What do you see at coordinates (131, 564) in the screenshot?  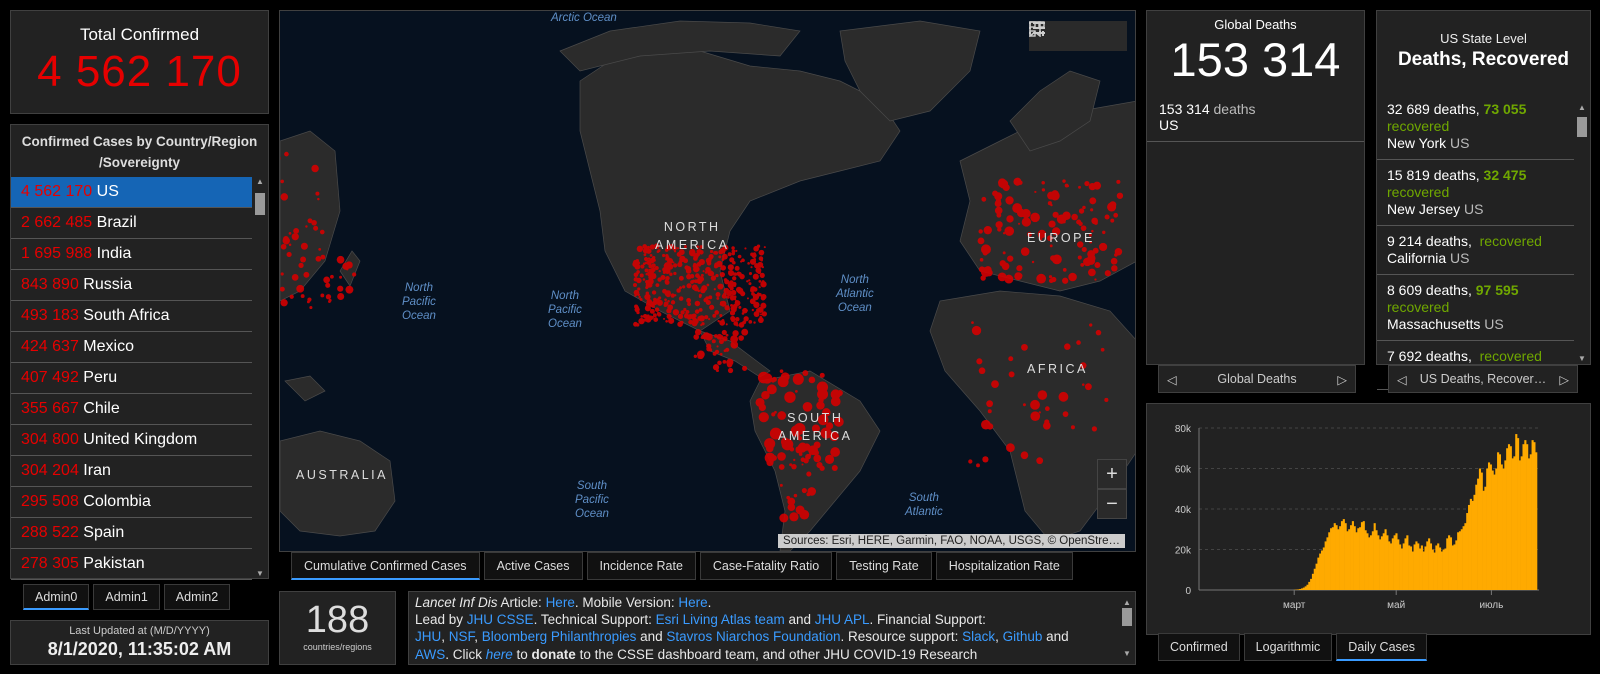 I see `country-list-item: 278 305 Pakistan` at bounding box center [131, 564].